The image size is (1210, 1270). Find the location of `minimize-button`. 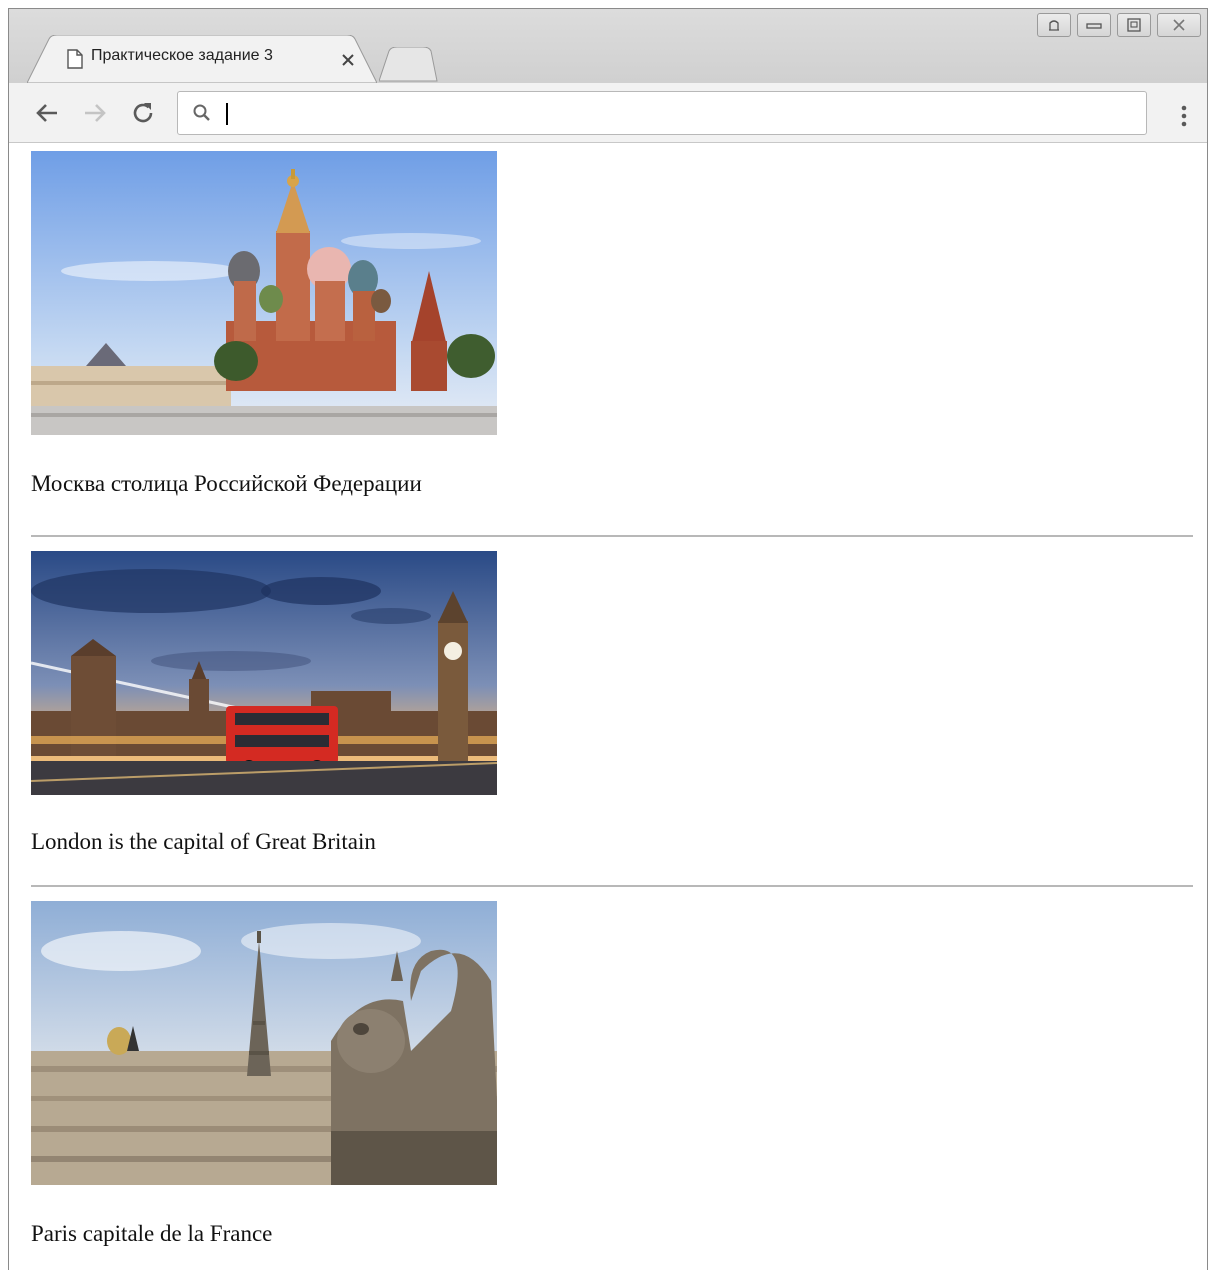

minimize-button is located at coordinates (1094, 25).